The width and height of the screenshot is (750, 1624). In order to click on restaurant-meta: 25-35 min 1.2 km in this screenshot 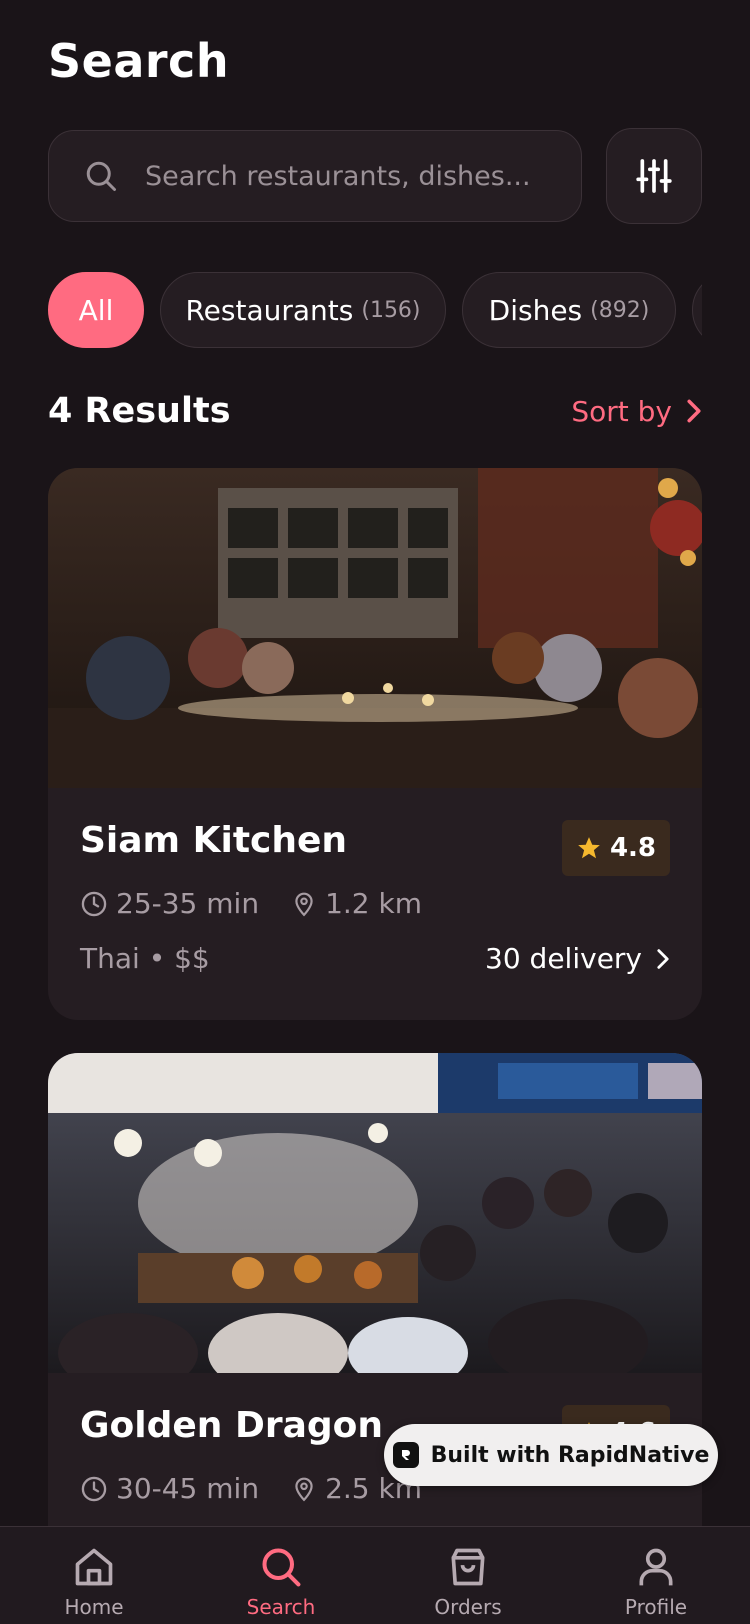, I will do `click(375, 903)`.